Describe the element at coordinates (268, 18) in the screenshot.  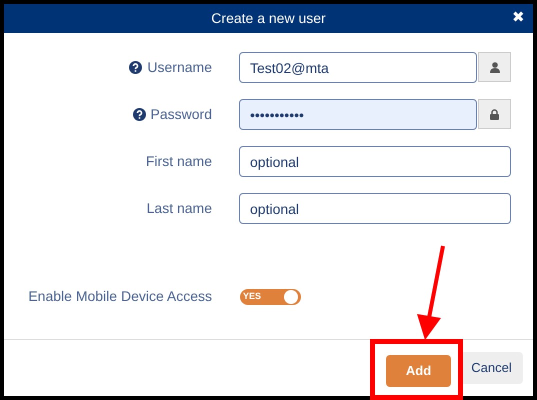
I see `dialog-title: Create a new user` at that location.